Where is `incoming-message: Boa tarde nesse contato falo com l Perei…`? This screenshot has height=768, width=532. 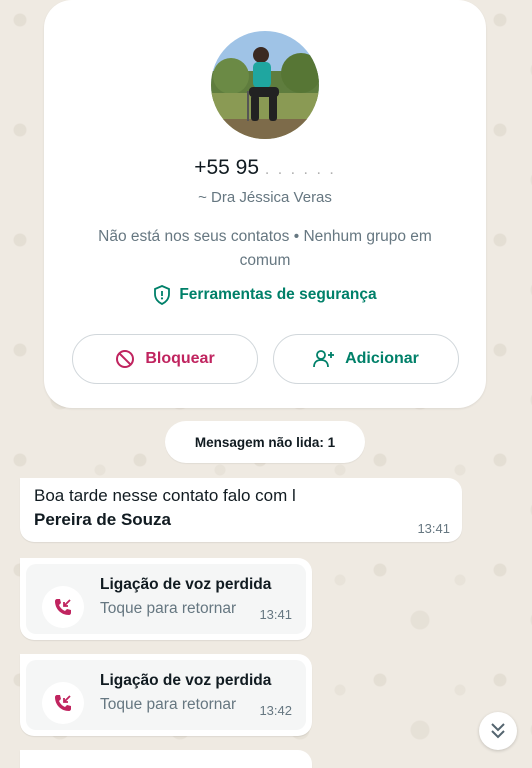 incoming-message: Boa tarde nesse contato falo com l Perei… is located at coordinates (241, 510).